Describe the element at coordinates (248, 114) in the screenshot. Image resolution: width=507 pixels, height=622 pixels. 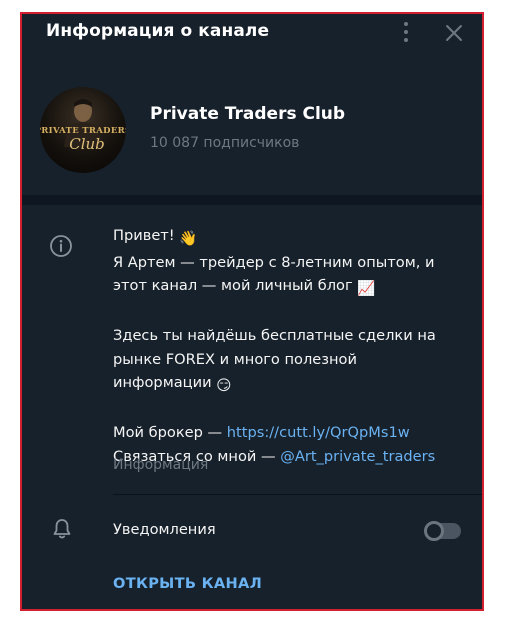
I see `channel-name: Private Traders Club` at that location.